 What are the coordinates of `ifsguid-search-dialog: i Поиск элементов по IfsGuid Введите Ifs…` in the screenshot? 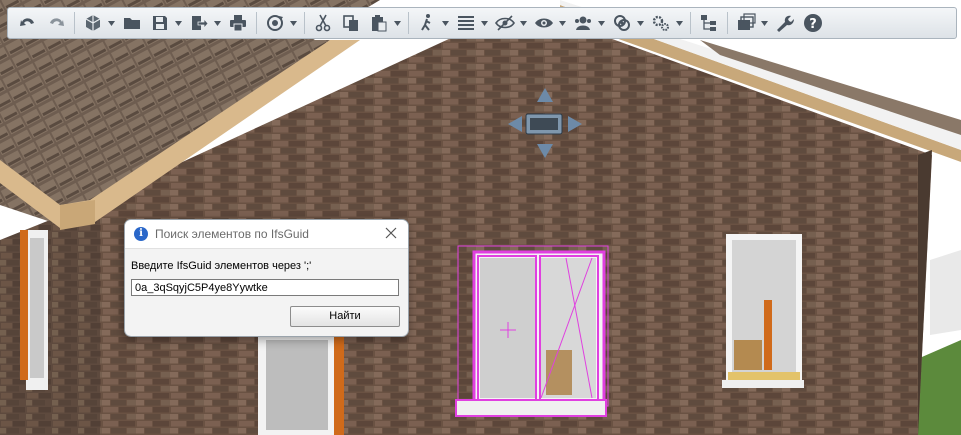 It's located at (266, 278).